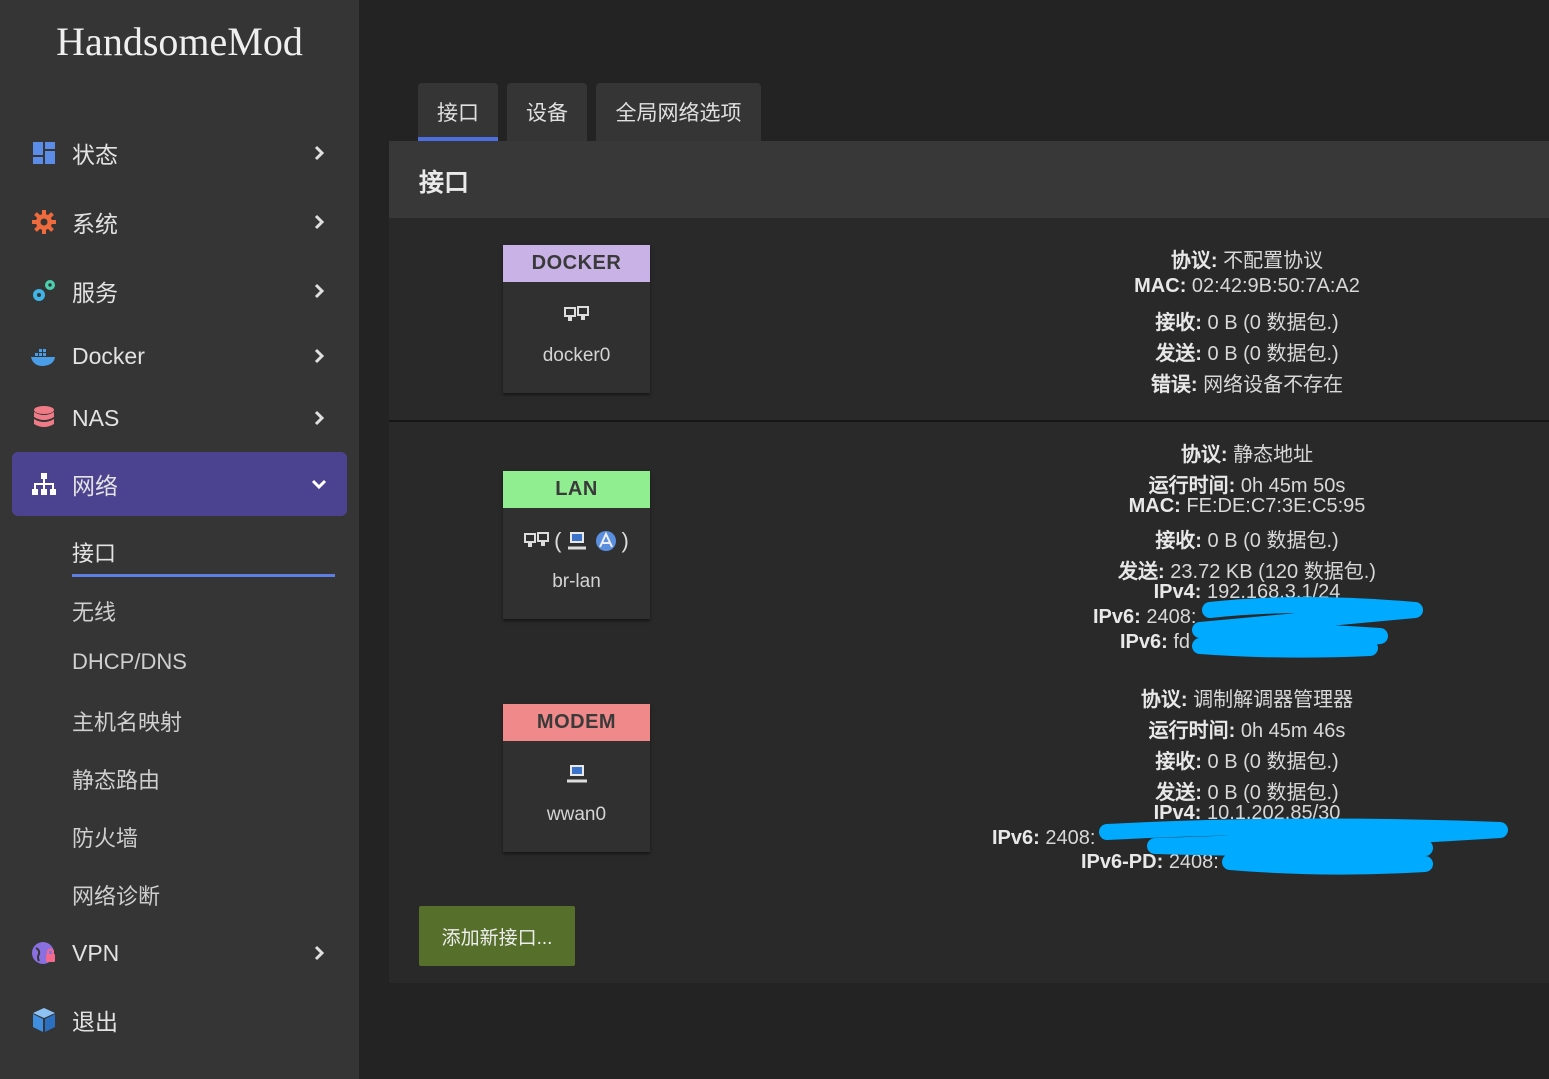 The image size is (1549, 1079). I want to click on sitemap-icon, so click(44, 484).